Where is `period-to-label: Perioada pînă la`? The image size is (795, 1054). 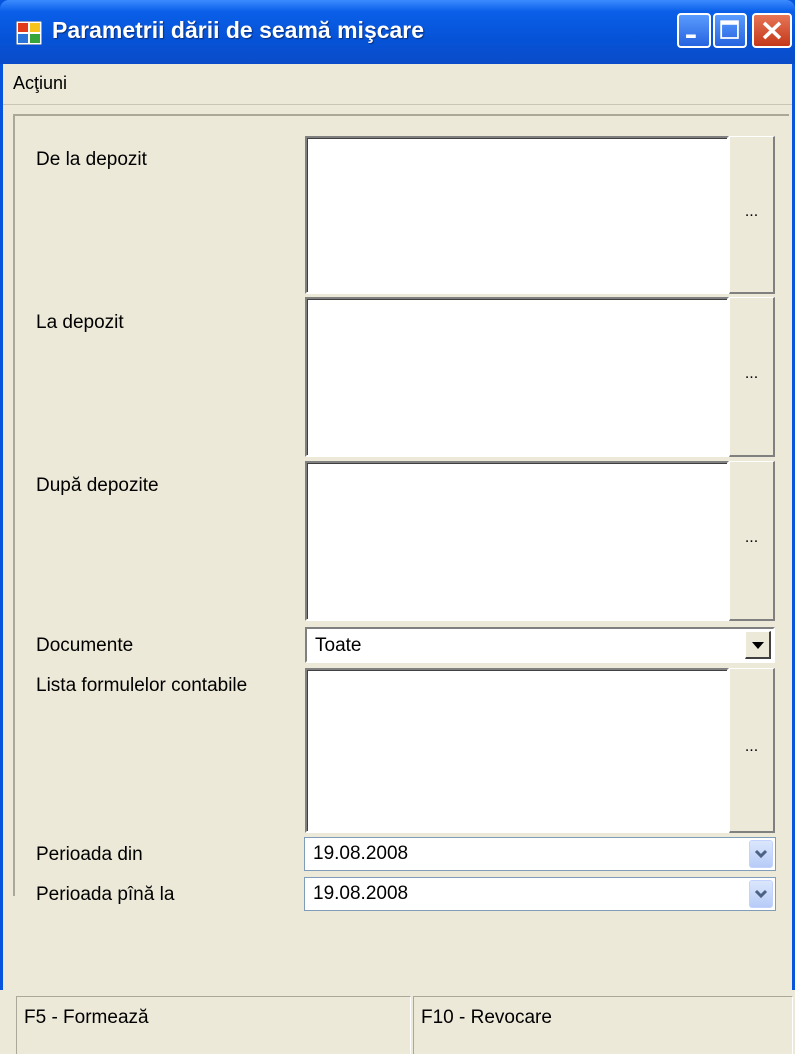
period-to-label: Perioada pînă la is located at coordinates (105, 894).